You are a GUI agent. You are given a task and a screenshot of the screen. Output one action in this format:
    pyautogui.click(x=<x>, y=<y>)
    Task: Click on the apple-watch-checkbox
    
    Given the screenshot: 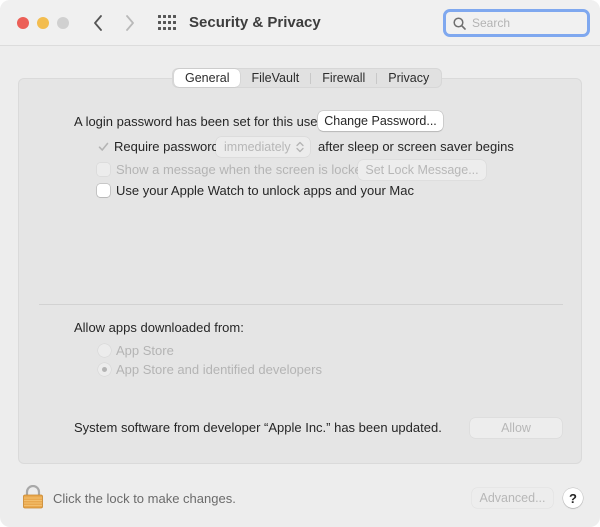 What is the action you would take?
    pyautogui.click(x=103, y=190)
    